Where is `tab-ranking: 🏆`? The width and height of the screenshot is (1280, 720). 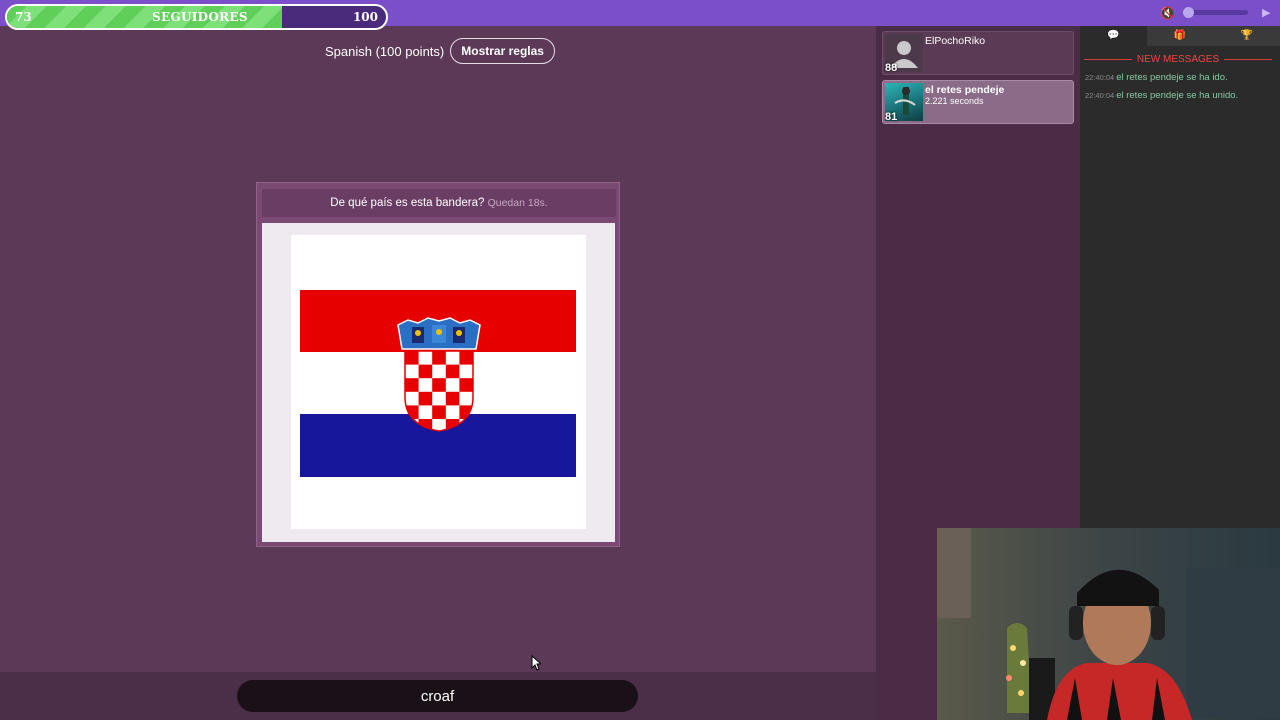 tab-ranking: 🏆 is located at coordinates (1246, 36).